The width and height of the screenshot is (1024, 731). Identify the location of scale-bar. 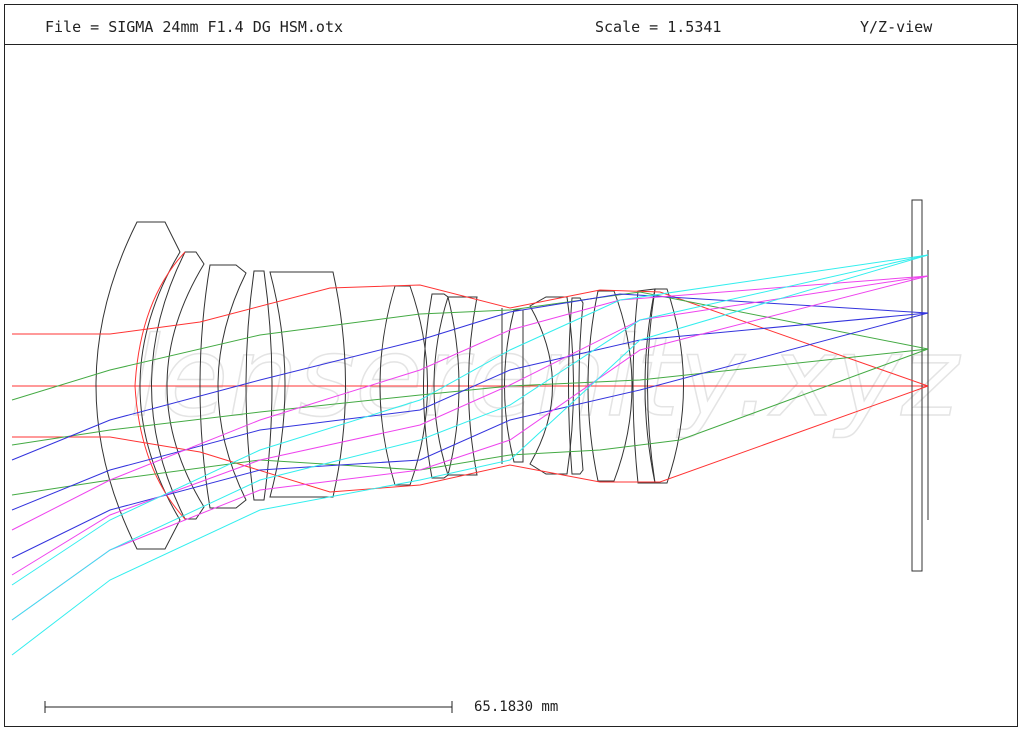
(248, 707).